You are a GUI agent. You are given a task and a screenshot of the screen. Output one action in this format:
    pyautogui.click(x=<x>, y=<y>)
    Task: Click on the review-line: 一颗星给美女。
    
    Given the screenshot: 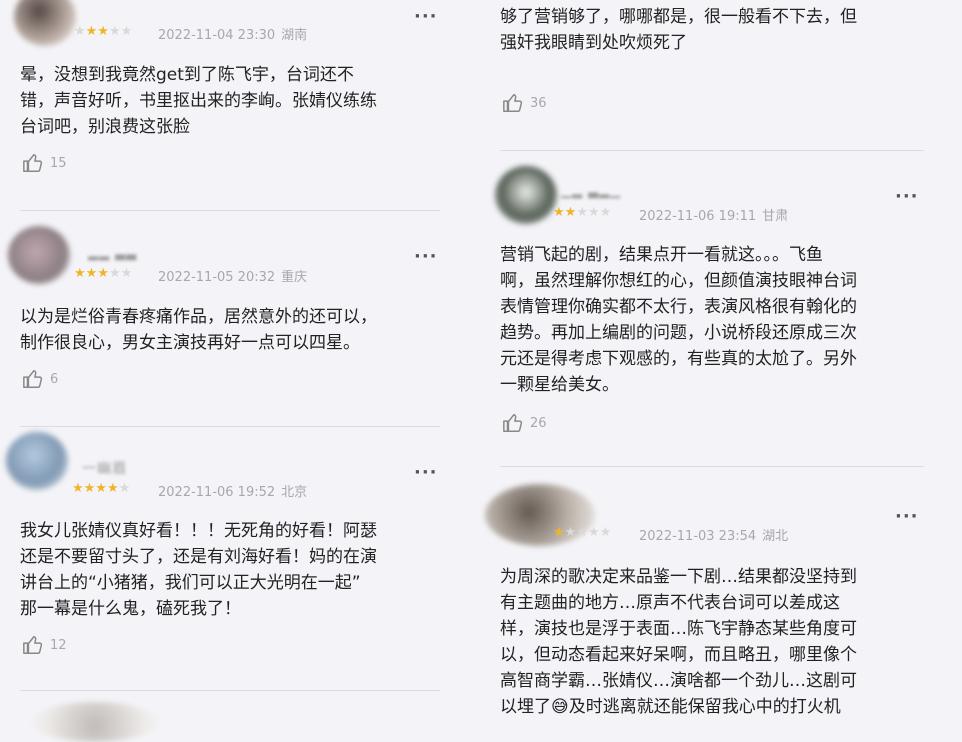 What is the action you would take?
    pyautogui.click(x=559, y=385)
    